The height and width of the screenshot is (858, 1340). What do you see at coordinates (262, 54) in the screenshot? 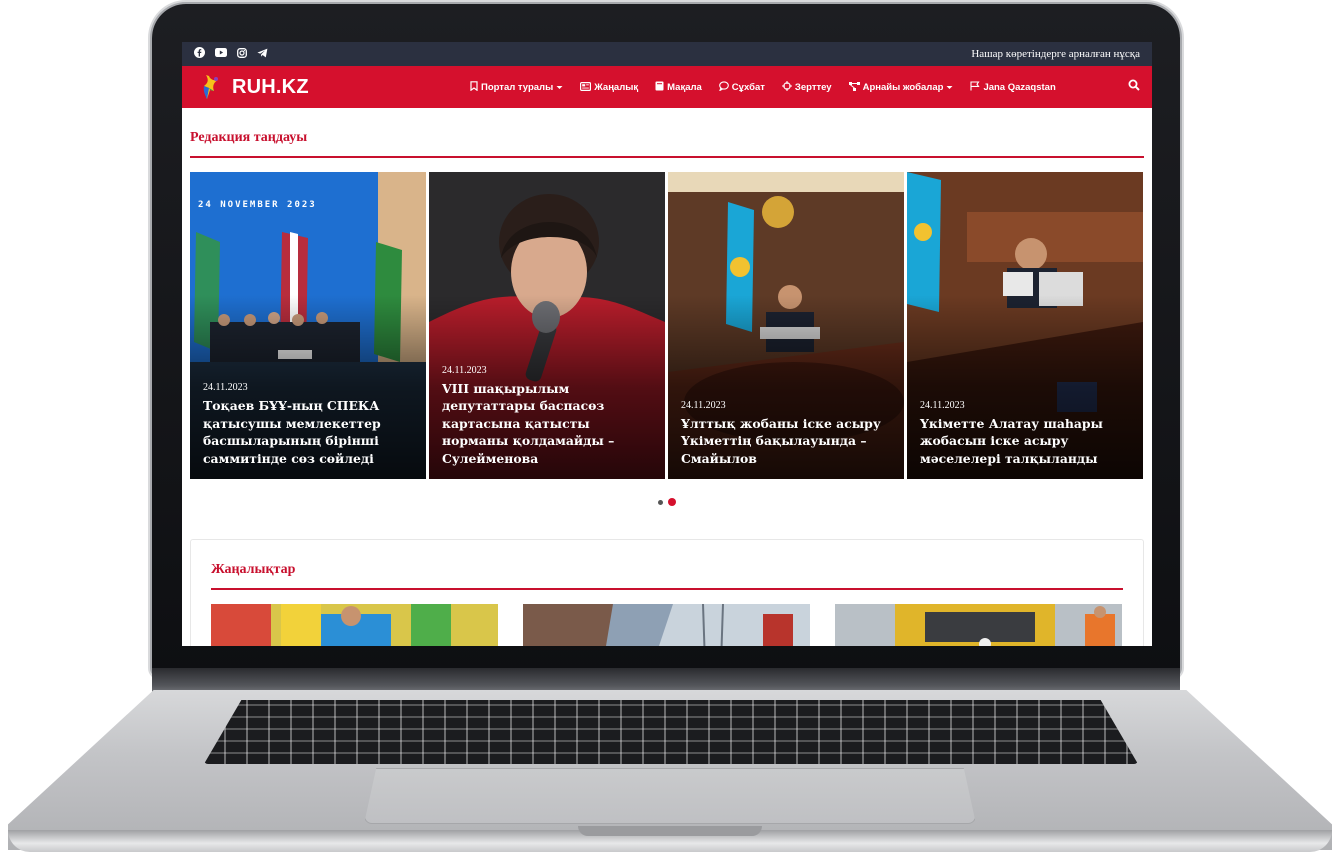
I see `telegram-icon` at bounding box center [262, 54].